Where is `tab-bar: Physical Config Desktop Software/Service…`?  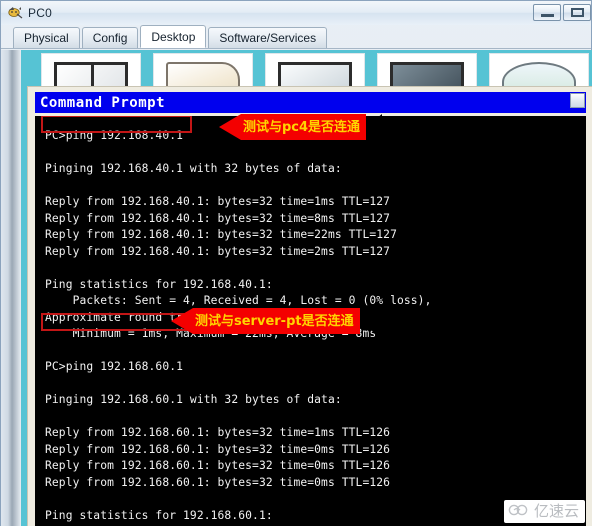
tab-bar: Physical Config Desktop Software/Service… is located at coordinates (296, 37).